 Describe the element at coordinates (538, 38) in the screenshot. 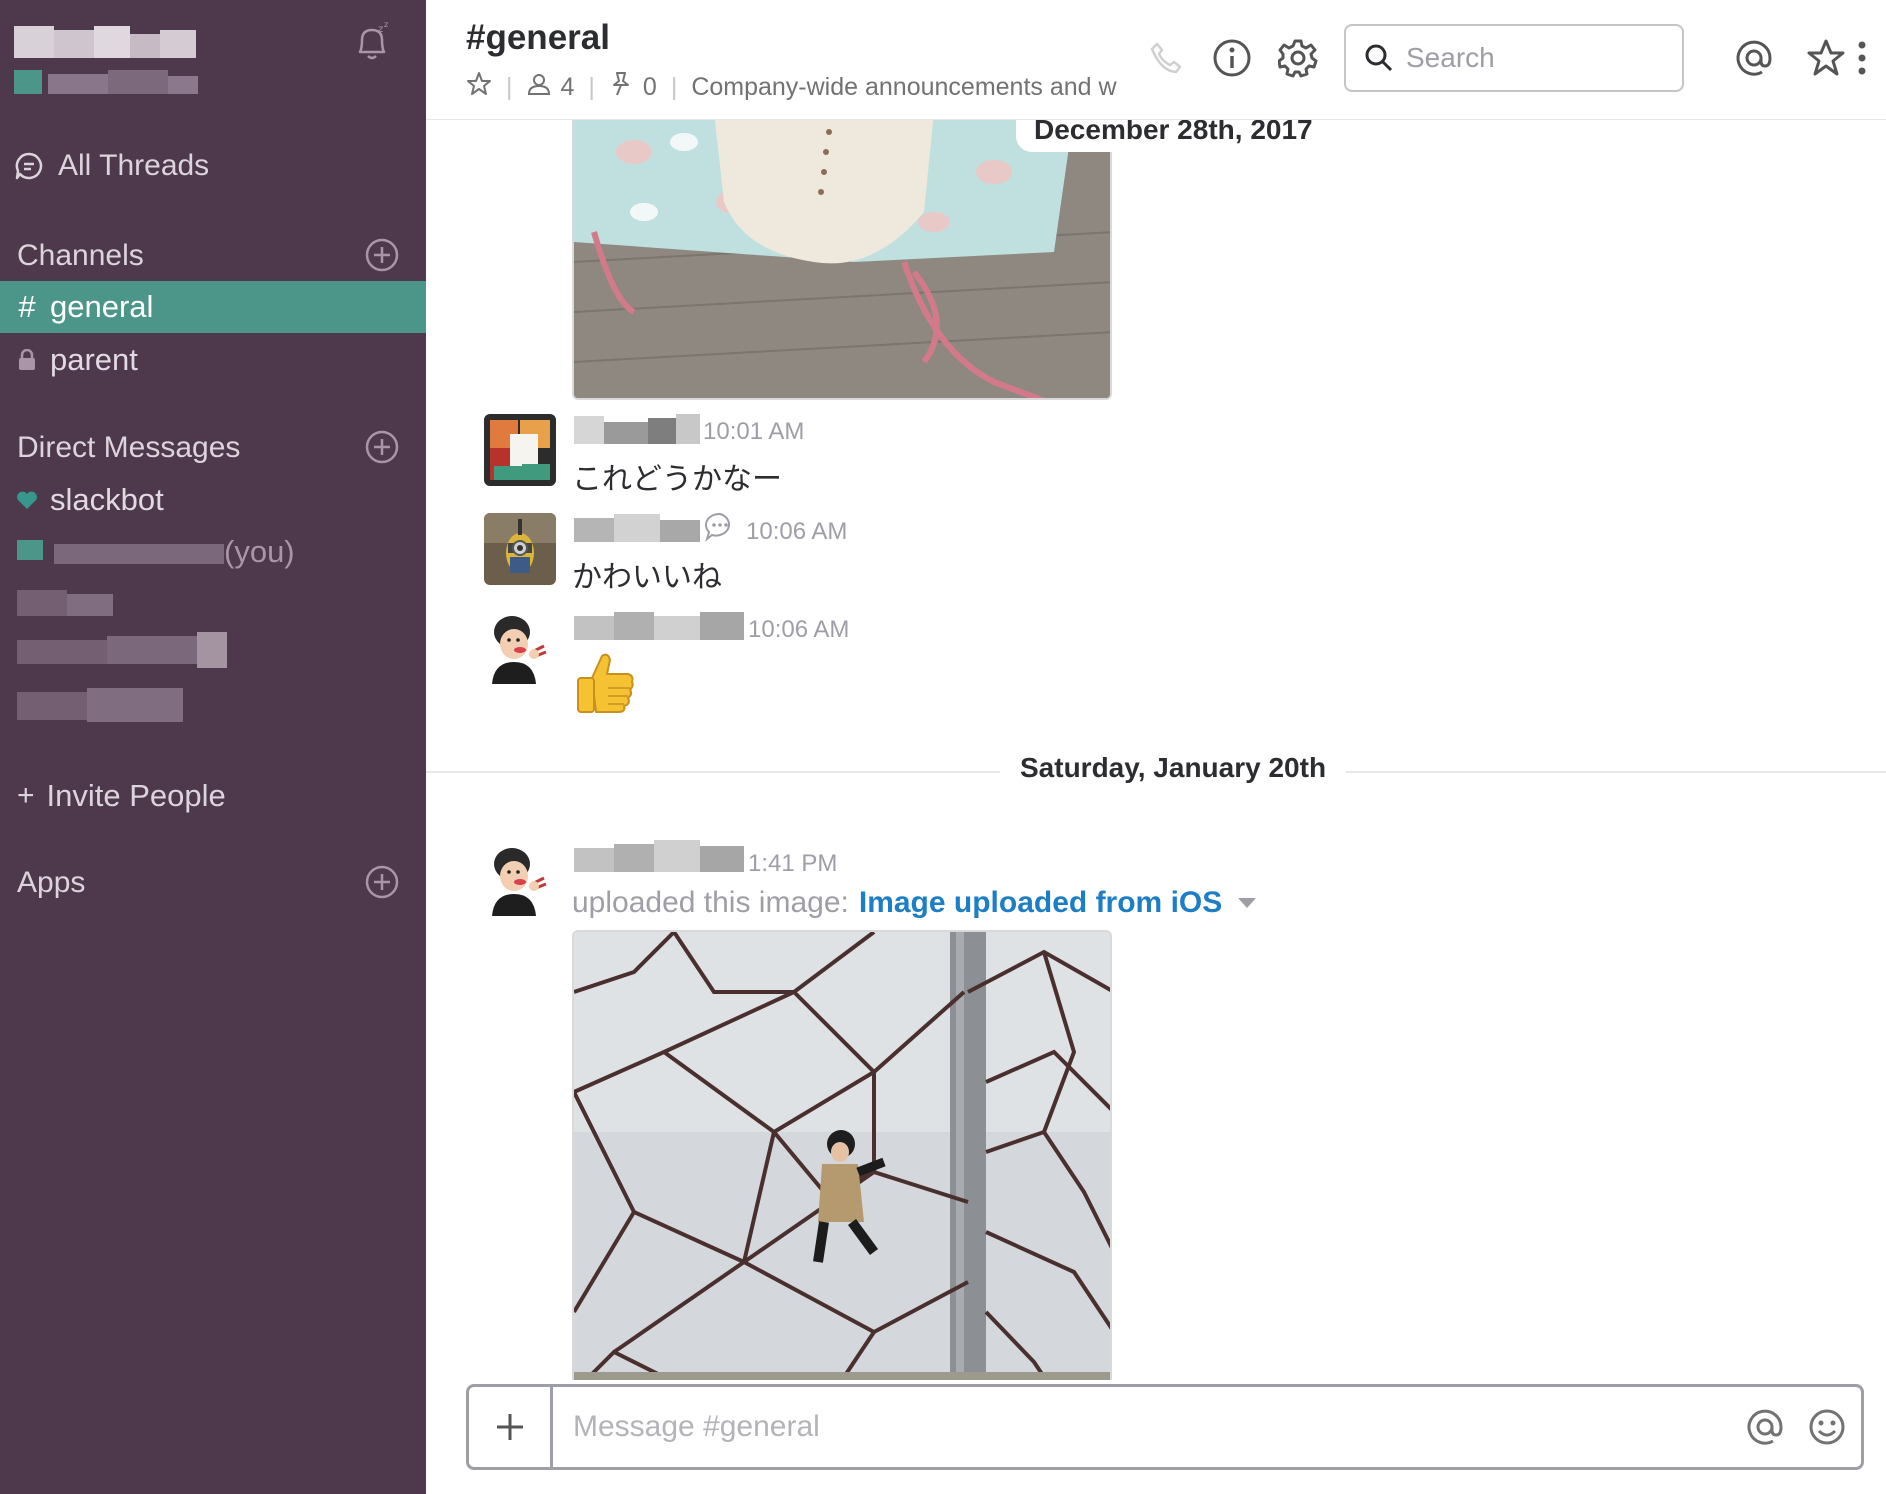

I see `channel-title: #general` at that location.